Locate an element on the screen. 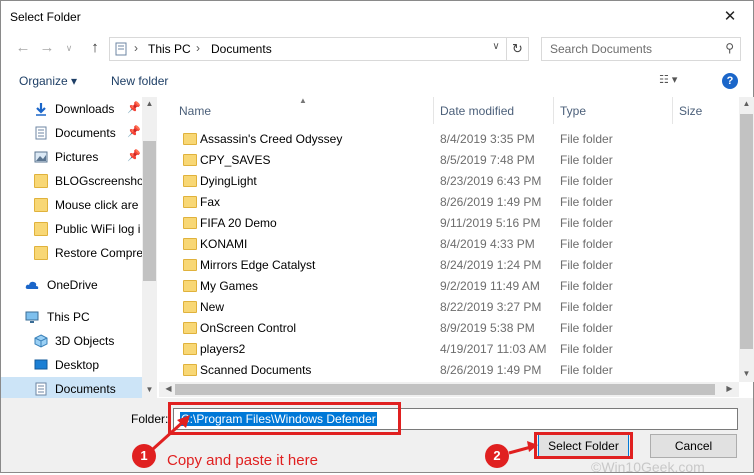  annotation-arrows is located at coordinates (344, 435).